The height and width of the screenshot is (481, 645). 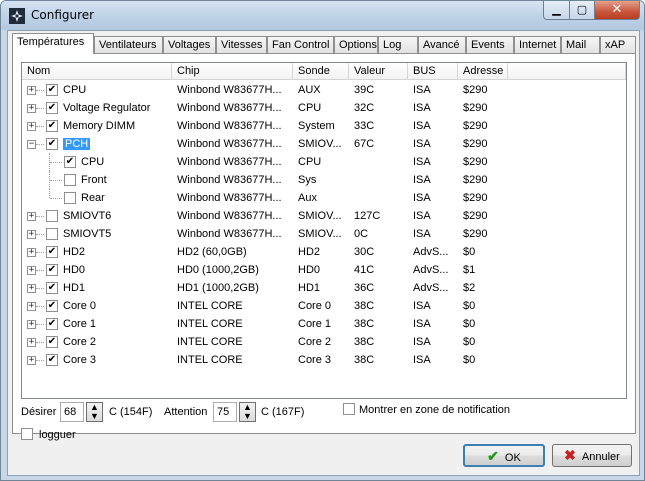 I want to click on cell-sonde-text: HD1, so click(x=309, y=288).